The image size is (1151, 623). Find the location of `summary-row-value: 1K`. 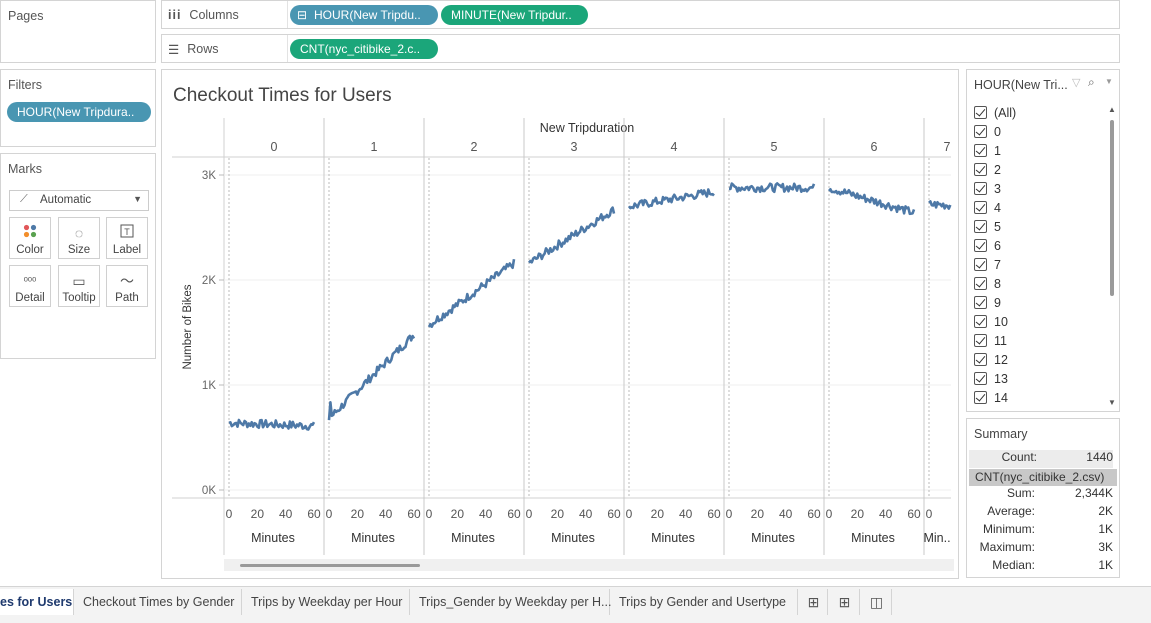

summary-row-value: 1K is located at coordinates (1105, 529).